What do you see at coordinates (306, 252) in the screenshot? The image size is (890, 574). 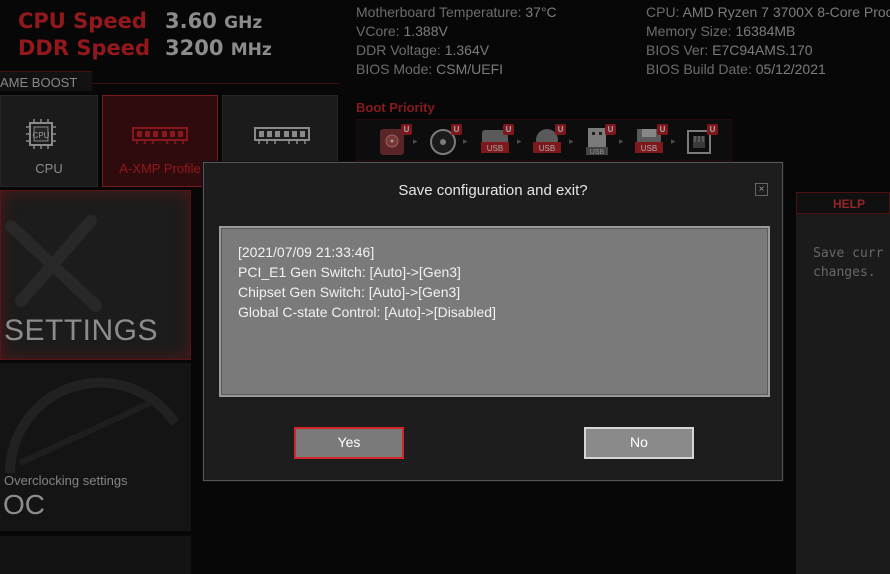 I see `change-timestamp: [2021/07/09 21:33:46]` at bounding box center [306, 252].